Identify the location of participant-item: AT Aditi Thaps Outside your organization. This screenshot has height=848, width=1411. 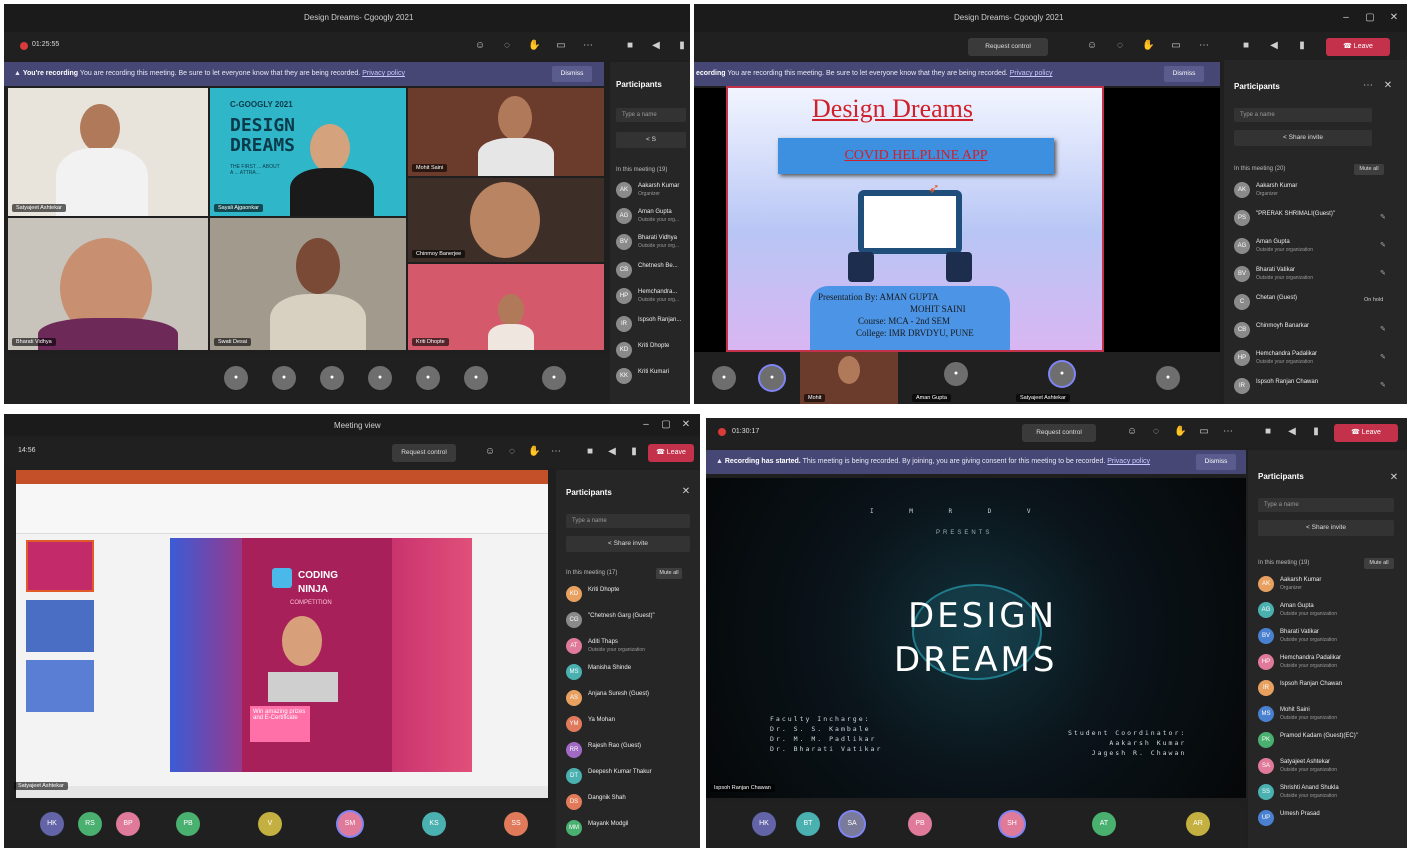
(628, 647).